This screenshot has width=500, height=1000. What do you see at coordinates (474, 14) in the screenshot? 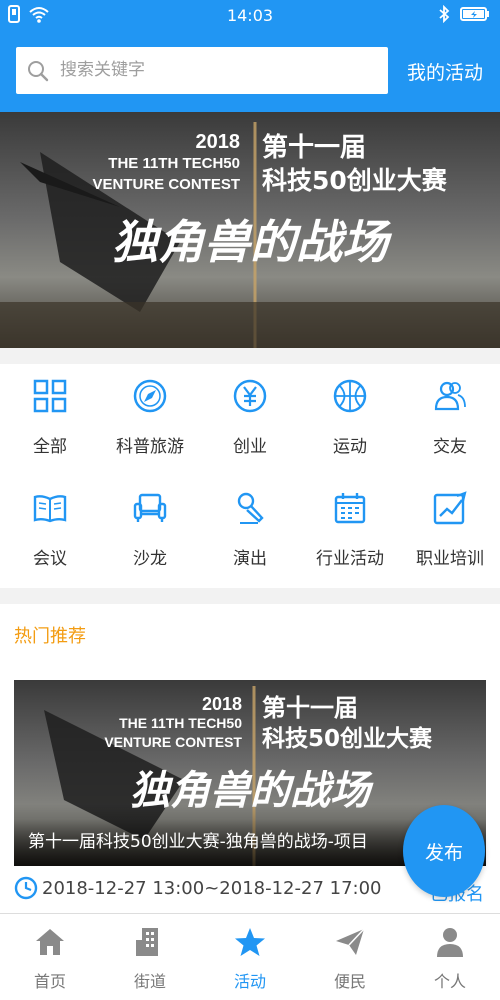
I see `battery-icon` at bounding box center [474, 14].